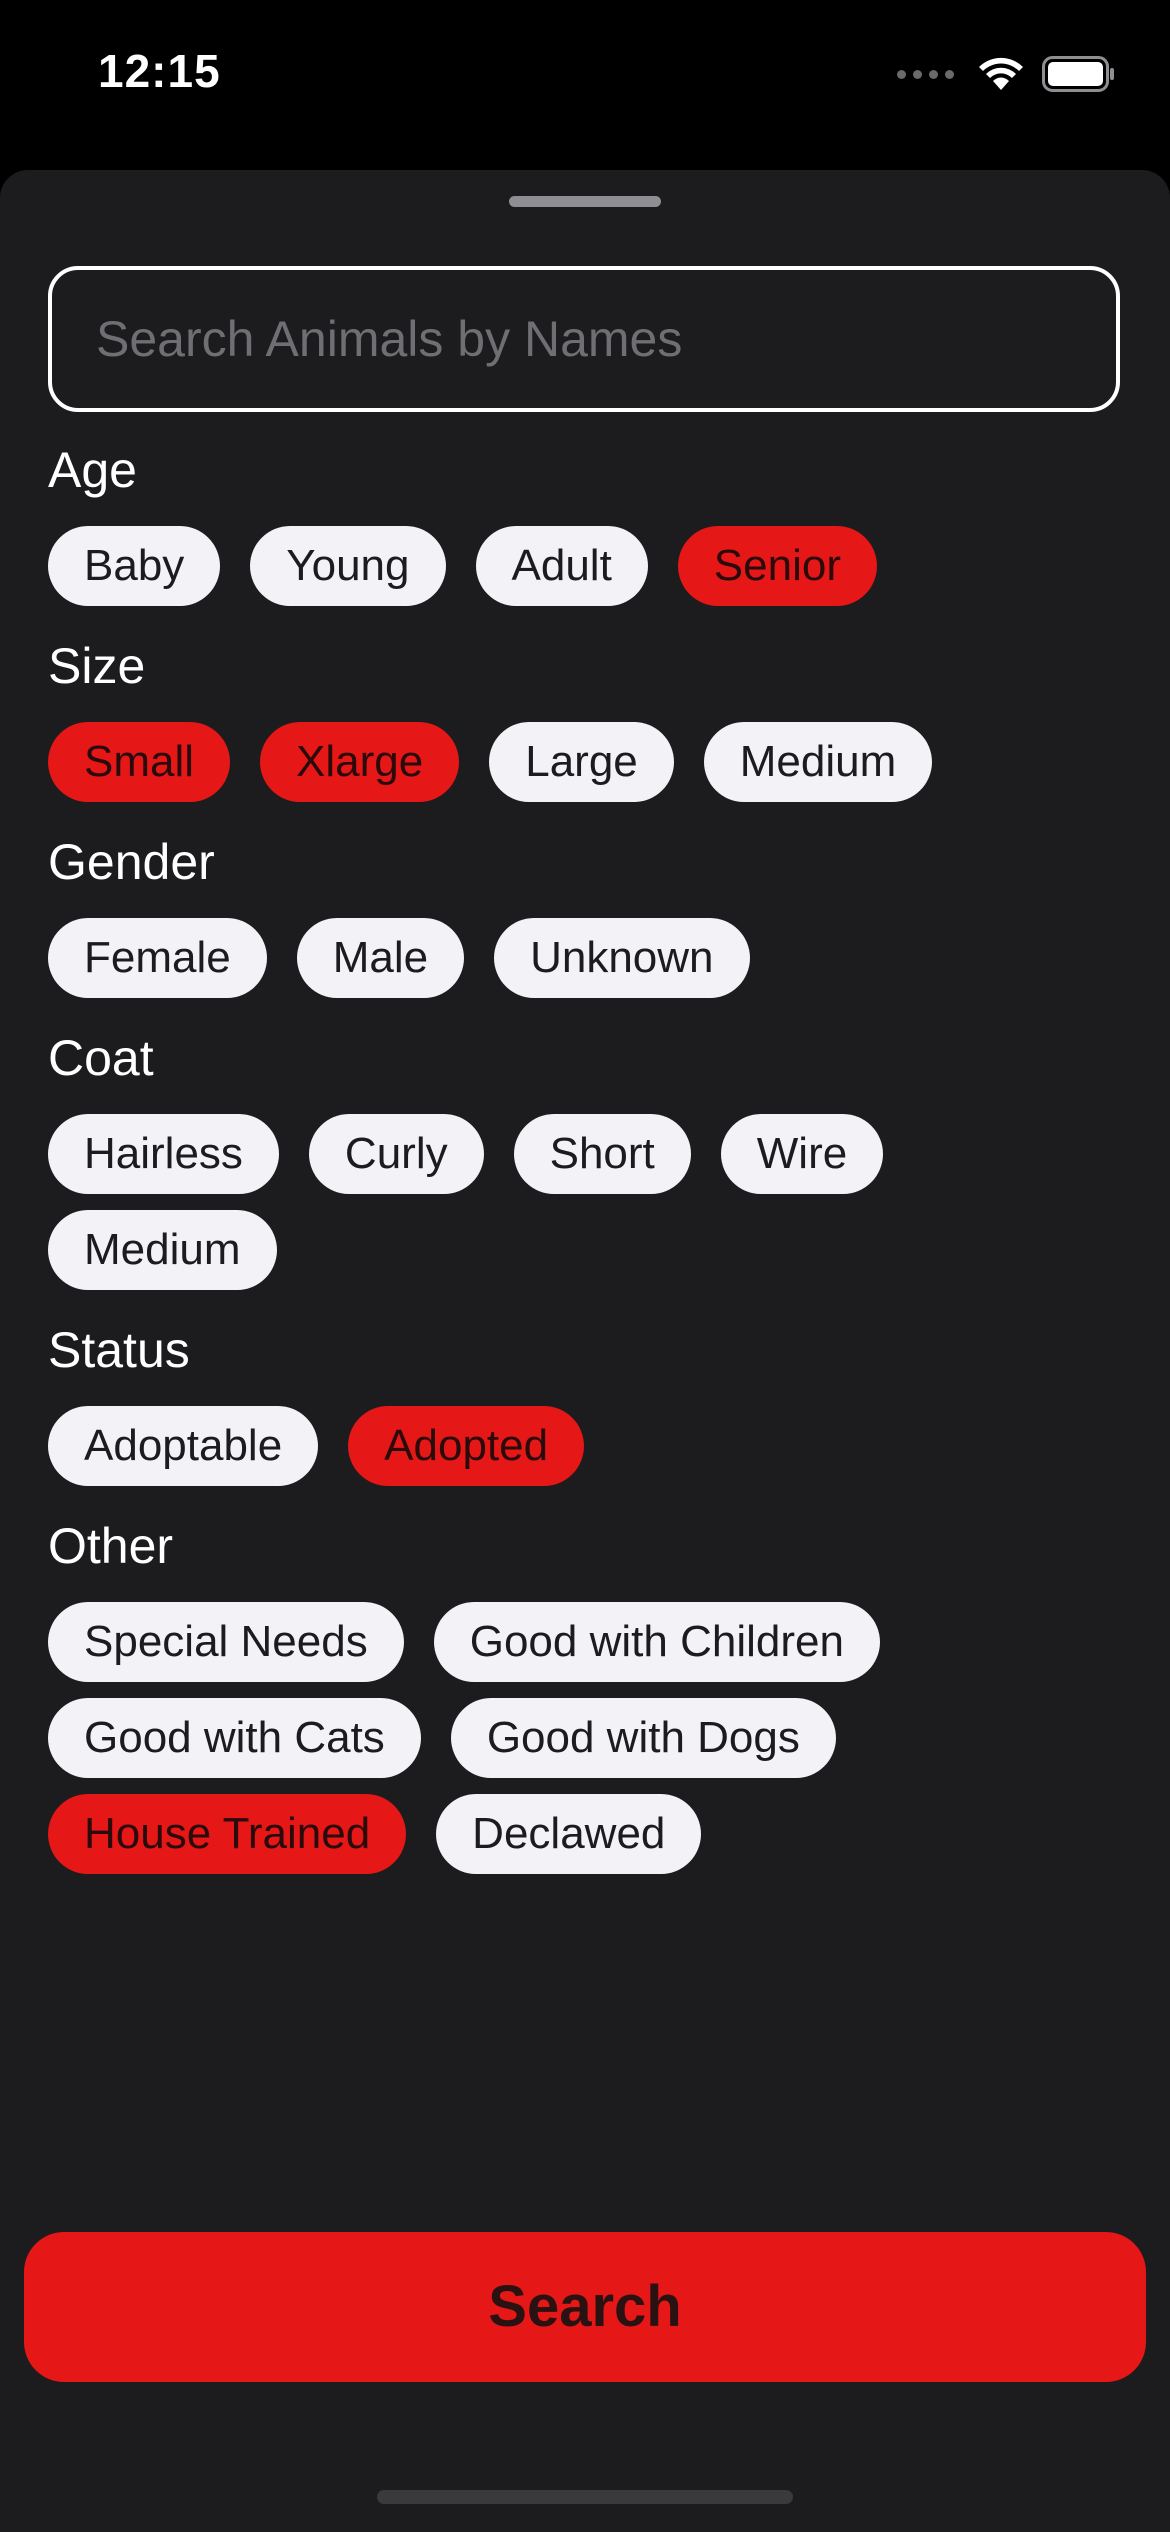  I want to click on animal-name-search-input, so click(584, 339).